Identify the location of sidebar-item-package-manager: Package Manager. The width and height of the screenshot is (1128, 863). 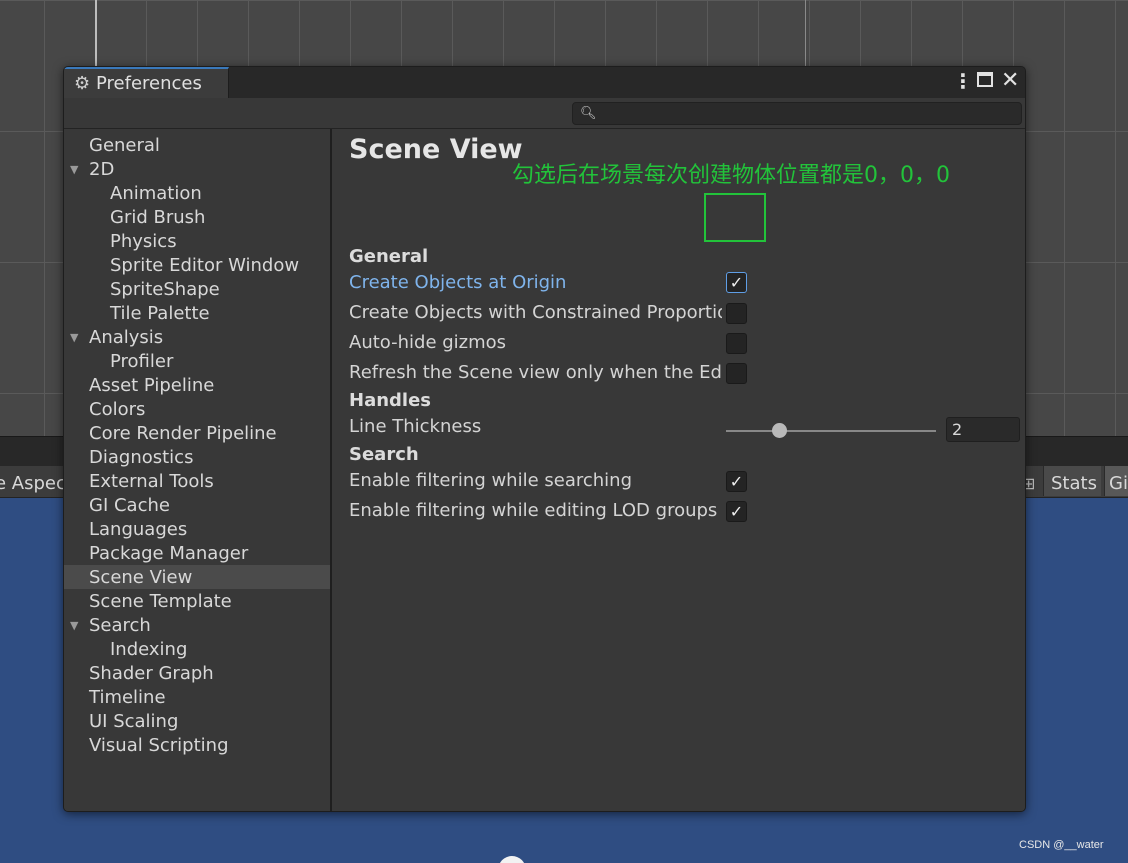
(197, 553).